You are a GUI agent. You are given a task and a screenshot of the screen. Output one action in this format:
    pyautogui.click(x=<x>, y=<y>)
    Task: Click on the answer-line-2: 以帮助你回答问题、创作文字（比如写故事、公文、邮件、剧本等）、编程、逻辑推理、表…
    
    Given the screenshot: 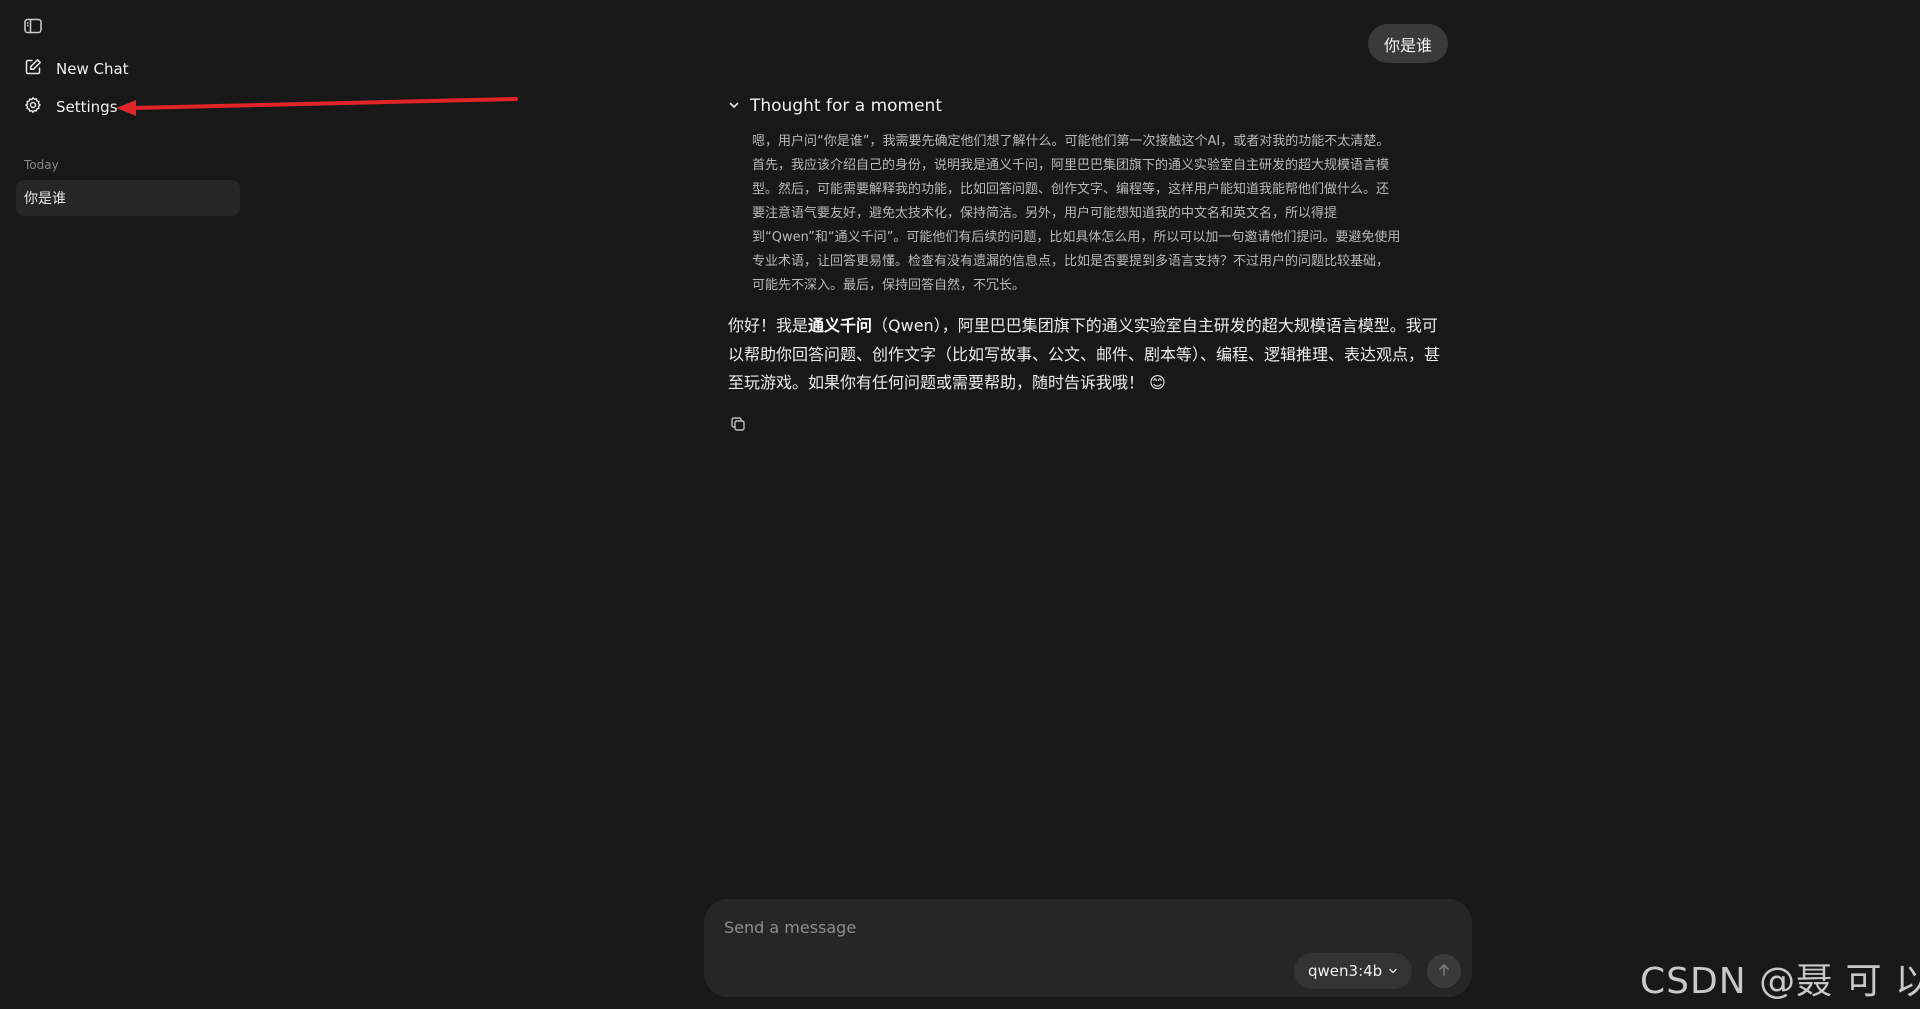 What is the action you would take?
    pyautogui.click(x=1084, y=354)
    